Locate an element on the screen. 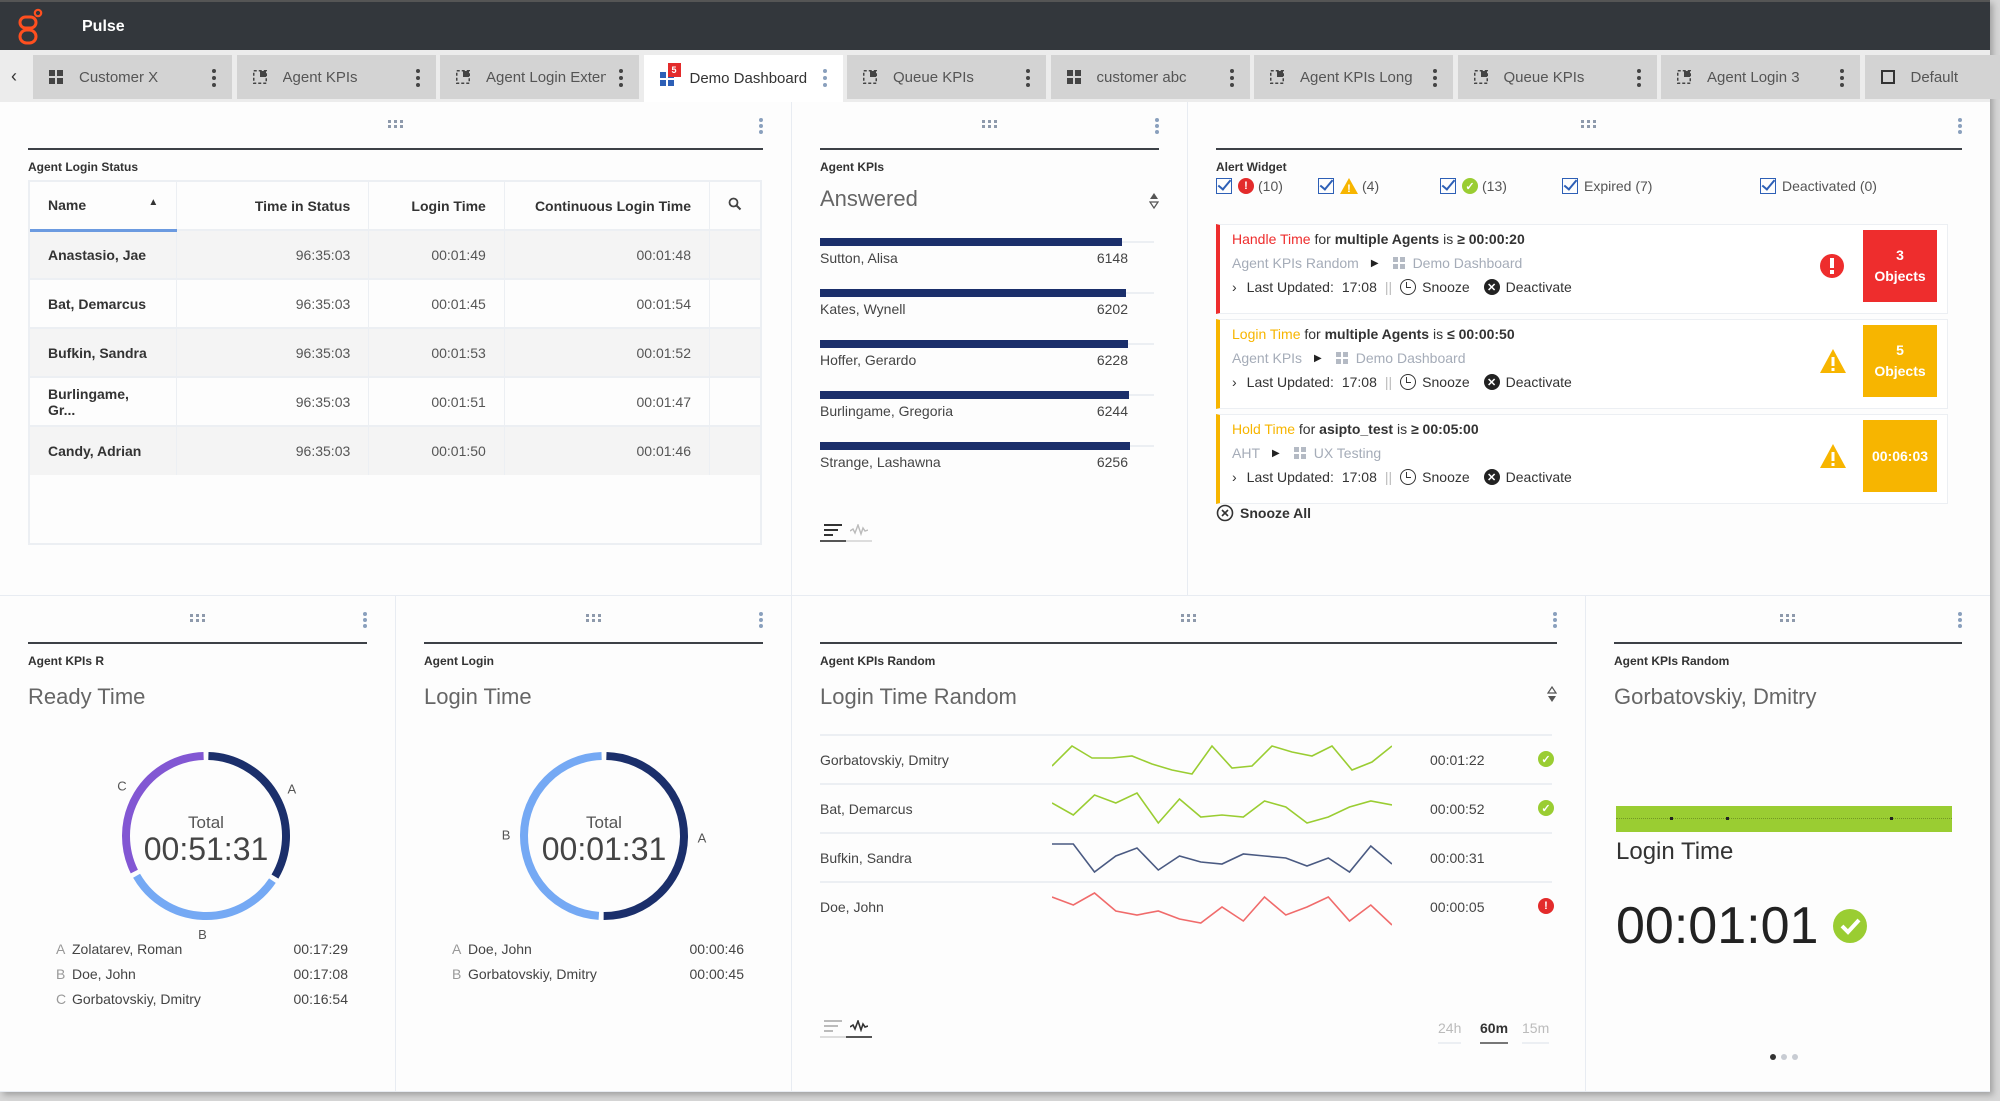  table-row: Bufkin, Sandra 96:35:03 00:01:53 00:01:52 is located at coordinates (395, 352).